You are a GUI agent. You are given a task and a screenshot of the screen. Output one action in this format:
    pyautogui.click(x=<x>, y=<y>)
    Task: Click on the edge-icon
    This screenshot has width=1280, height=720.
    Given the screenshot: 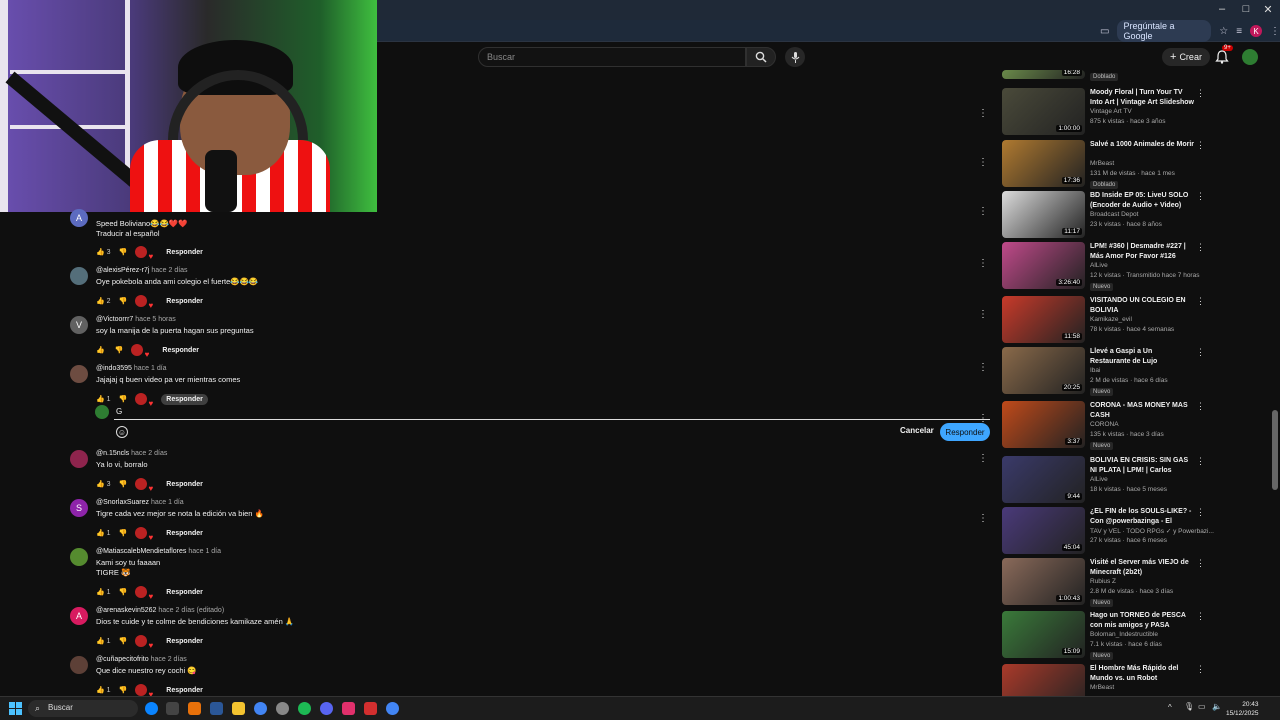 What is the action you would take?
    pyautogui.click(x=151, y=708)
    